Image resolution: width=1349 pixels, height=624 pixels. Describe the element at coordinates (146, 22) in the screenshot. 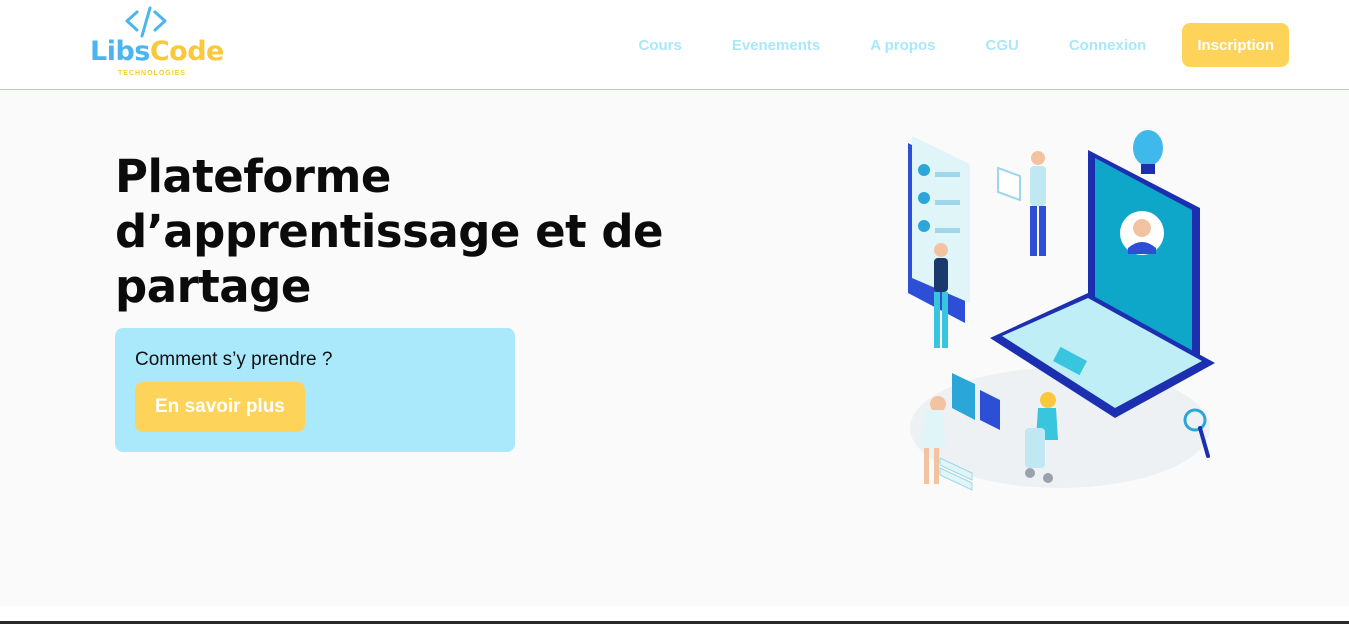

I see `code-brackets-icon` at that location.